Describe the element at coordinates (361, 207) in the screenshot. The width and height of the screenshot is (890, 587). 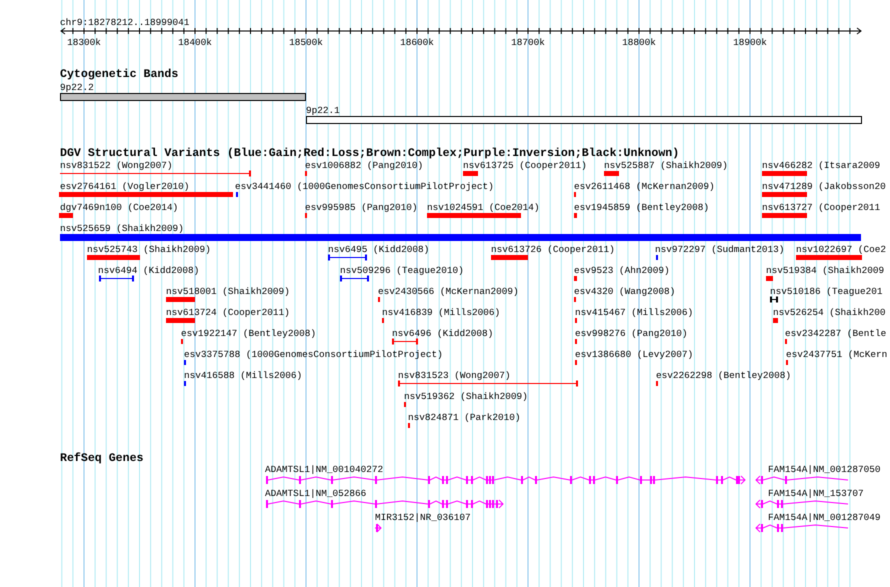
I see `variant-label: esv995985 (Pang2010)` at that location.